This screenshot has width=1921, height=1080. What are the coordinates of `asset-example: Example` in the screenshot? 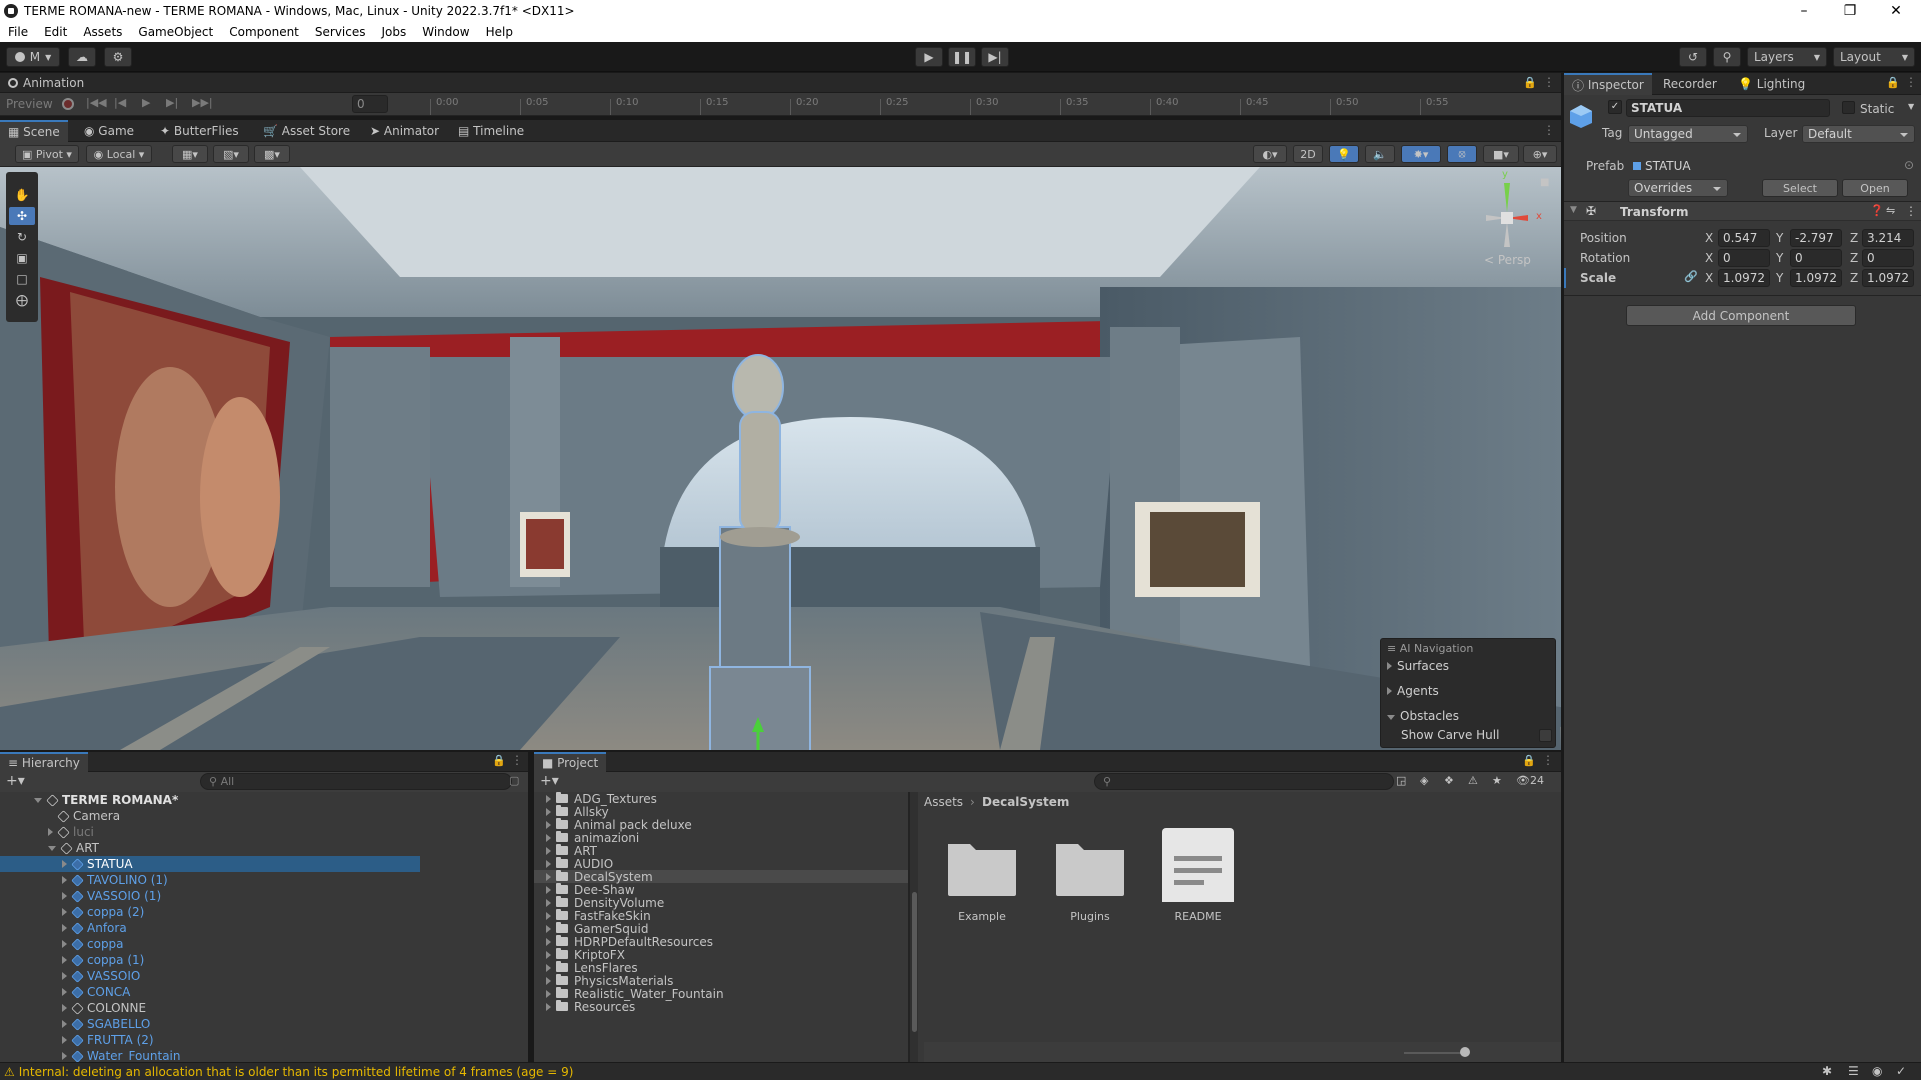 It's located at (982, 880).